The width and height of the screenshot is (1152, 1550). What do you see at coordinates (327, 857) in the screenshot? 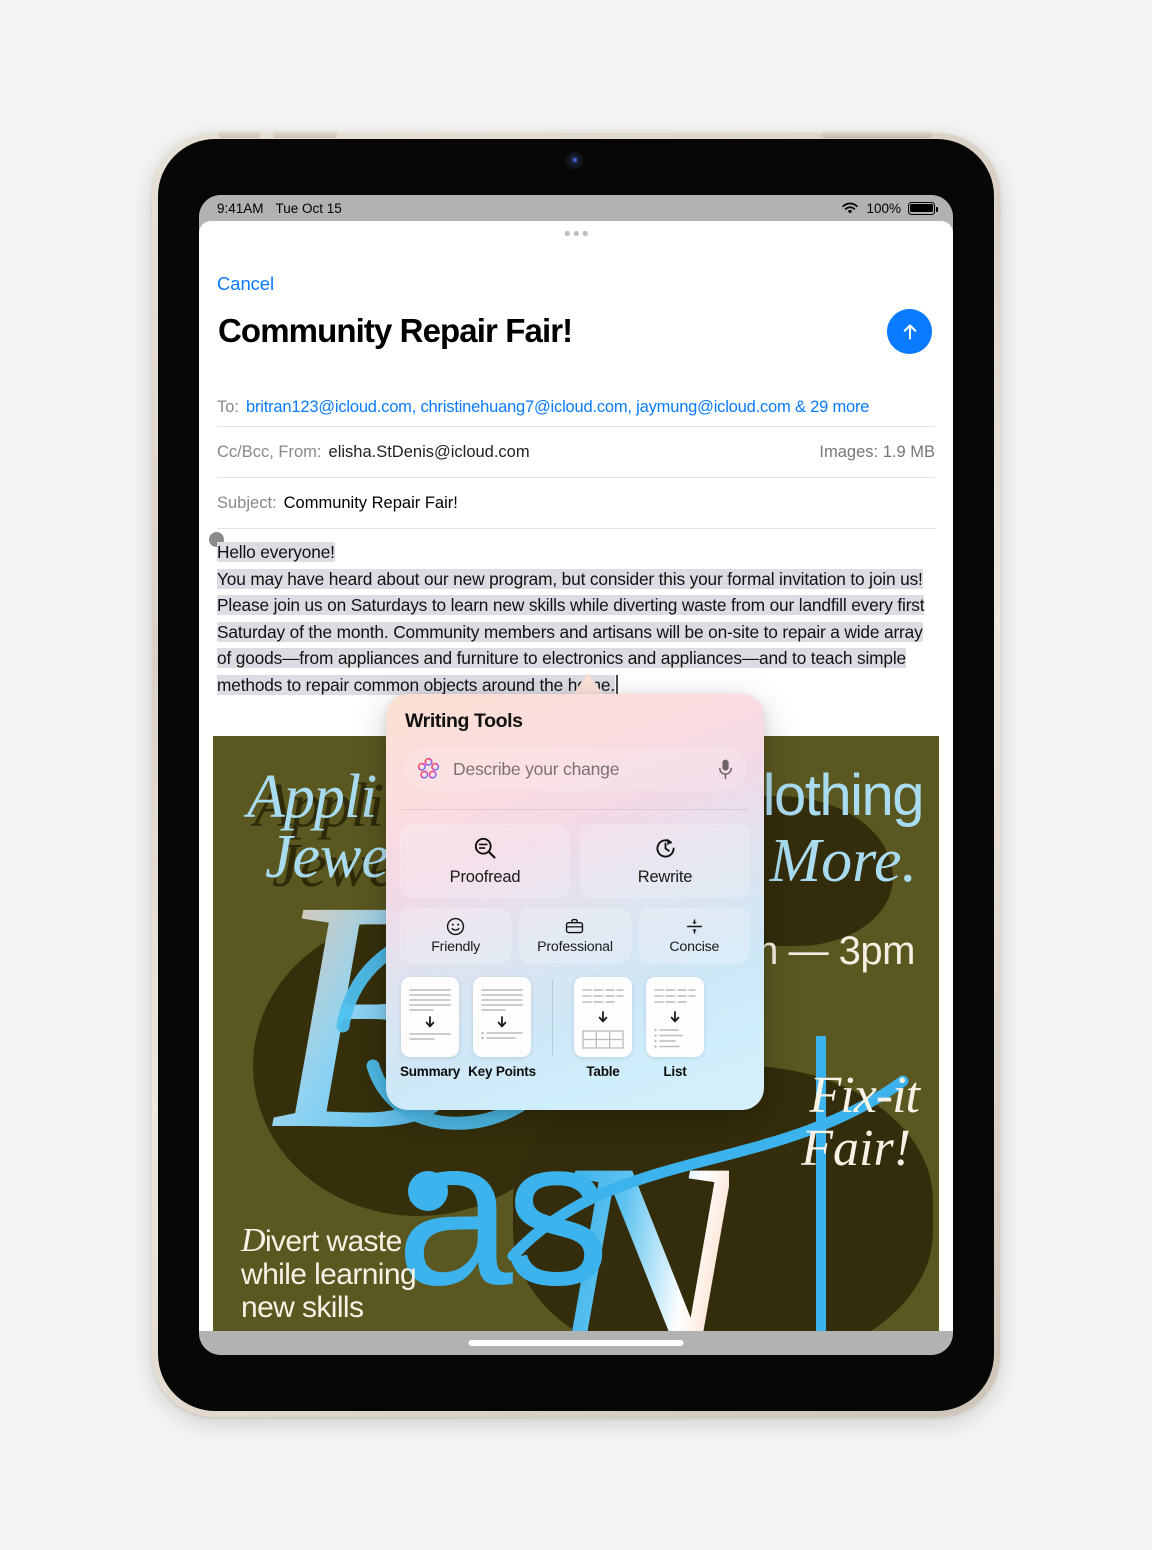
I see `poster-text-jewelry: Jewe` at bounding box center [327, 857].